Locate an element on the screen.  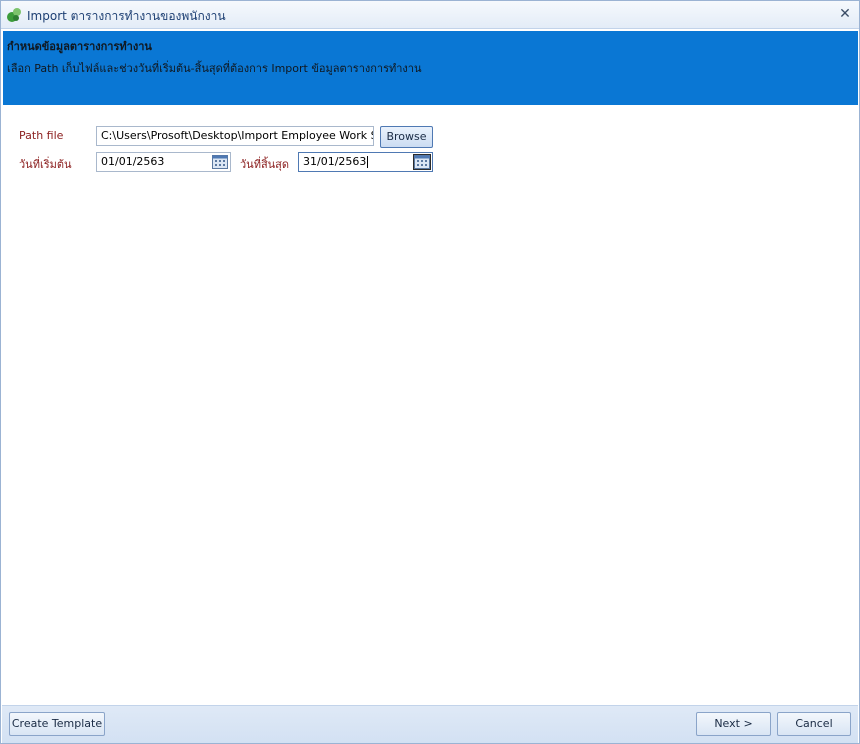
close-icon: ✕ is located at coordinates (845, 14).